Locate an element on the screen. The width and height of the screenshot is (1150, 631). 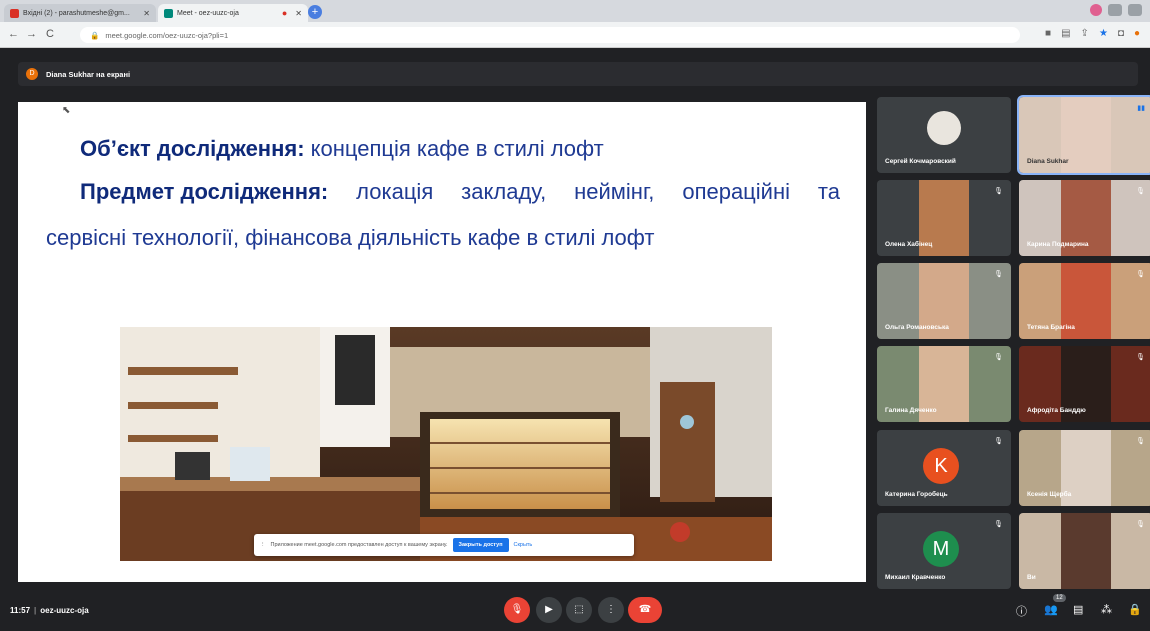
participant-tile: M 🎙 Михаил Кравченко is located at coordinates (944, 551).